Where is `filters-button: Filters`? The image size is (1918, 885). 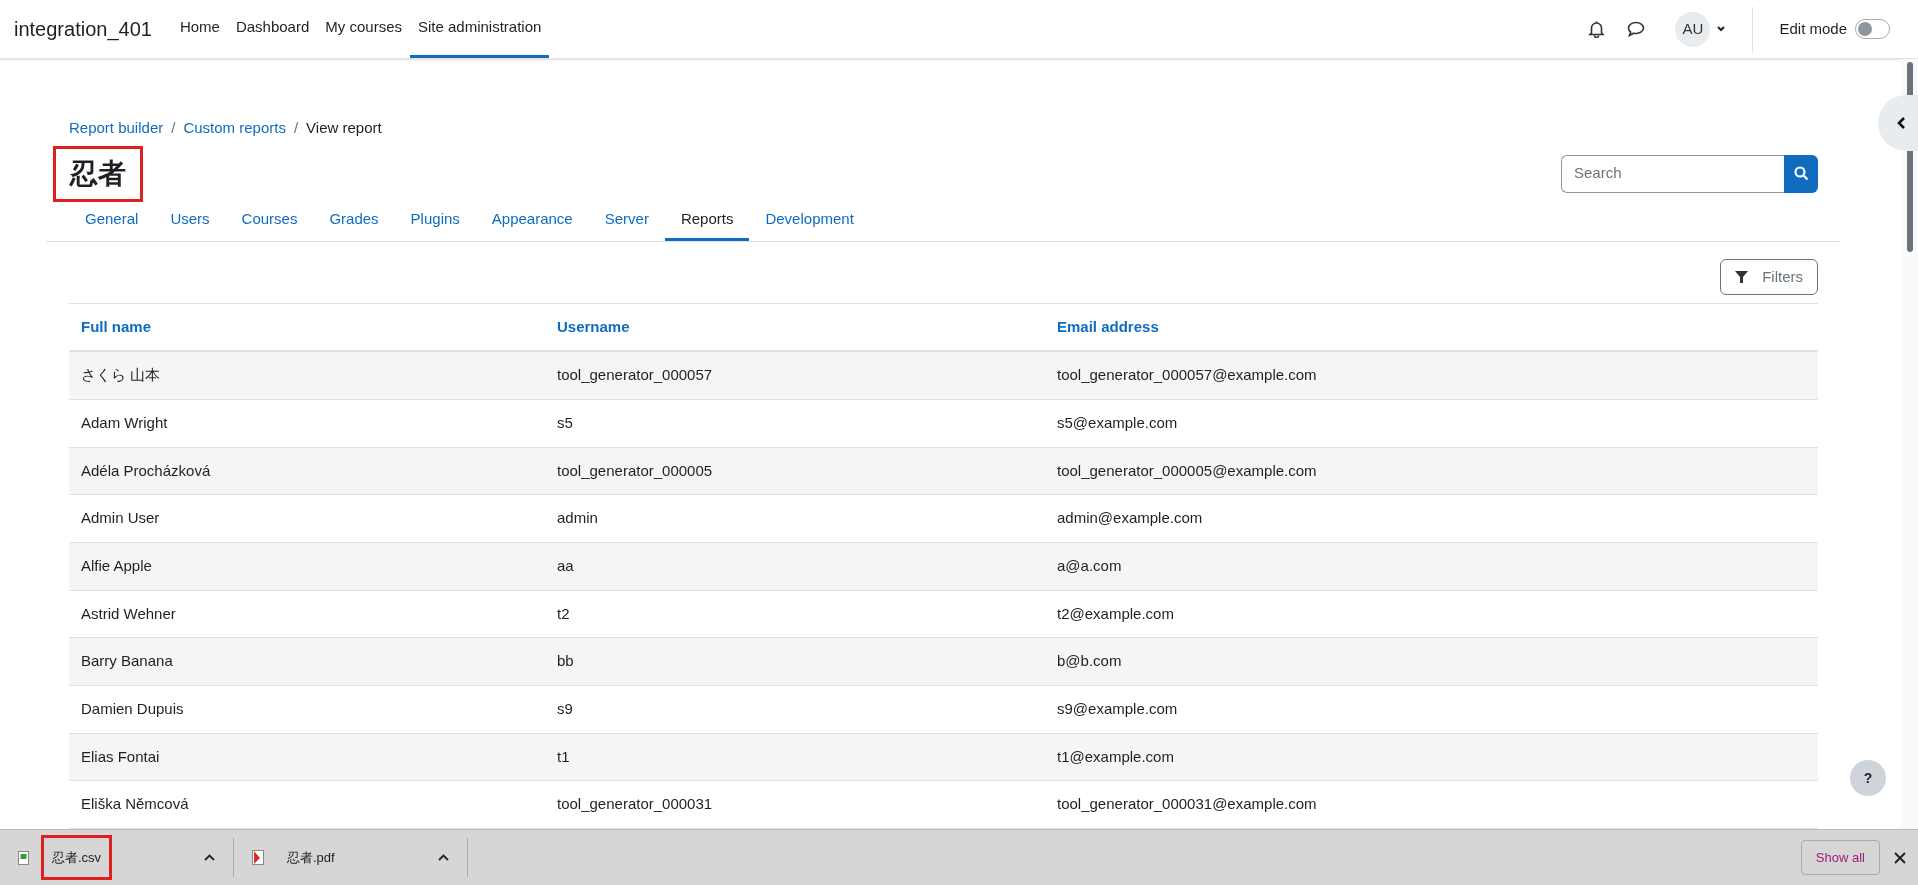 filters-button: Filters is located at coordinates (1769, 277).